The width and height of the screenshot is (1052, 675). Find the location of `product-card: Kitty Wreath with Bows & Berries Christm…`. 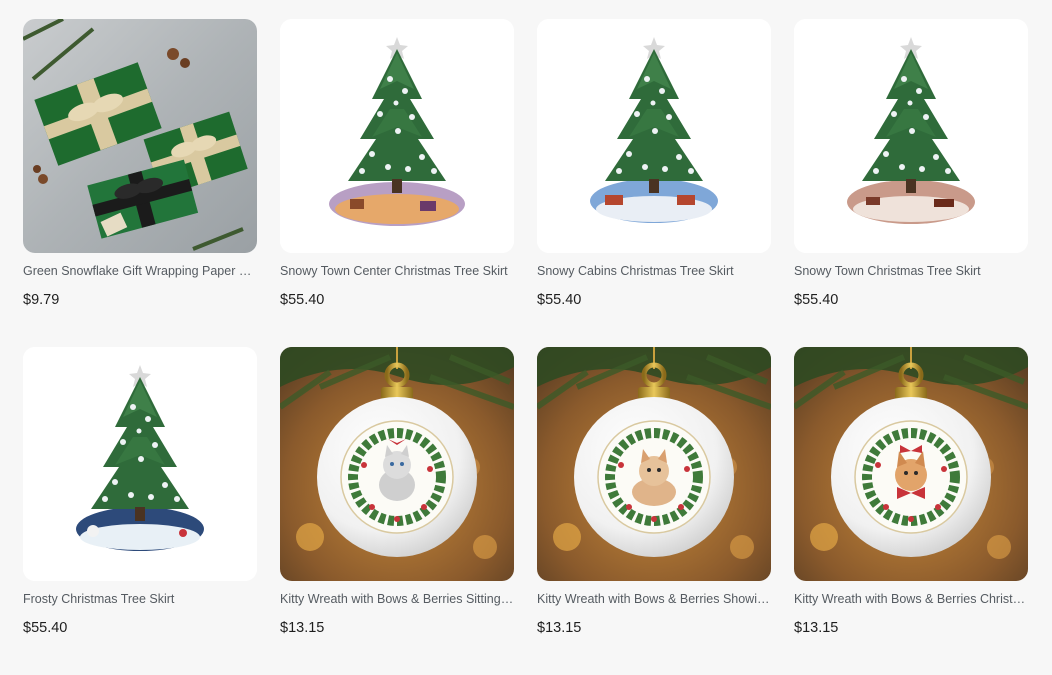

product-card: Kitty Wreath with Bows & Berries Christm… is located at coordinates (911, 511).